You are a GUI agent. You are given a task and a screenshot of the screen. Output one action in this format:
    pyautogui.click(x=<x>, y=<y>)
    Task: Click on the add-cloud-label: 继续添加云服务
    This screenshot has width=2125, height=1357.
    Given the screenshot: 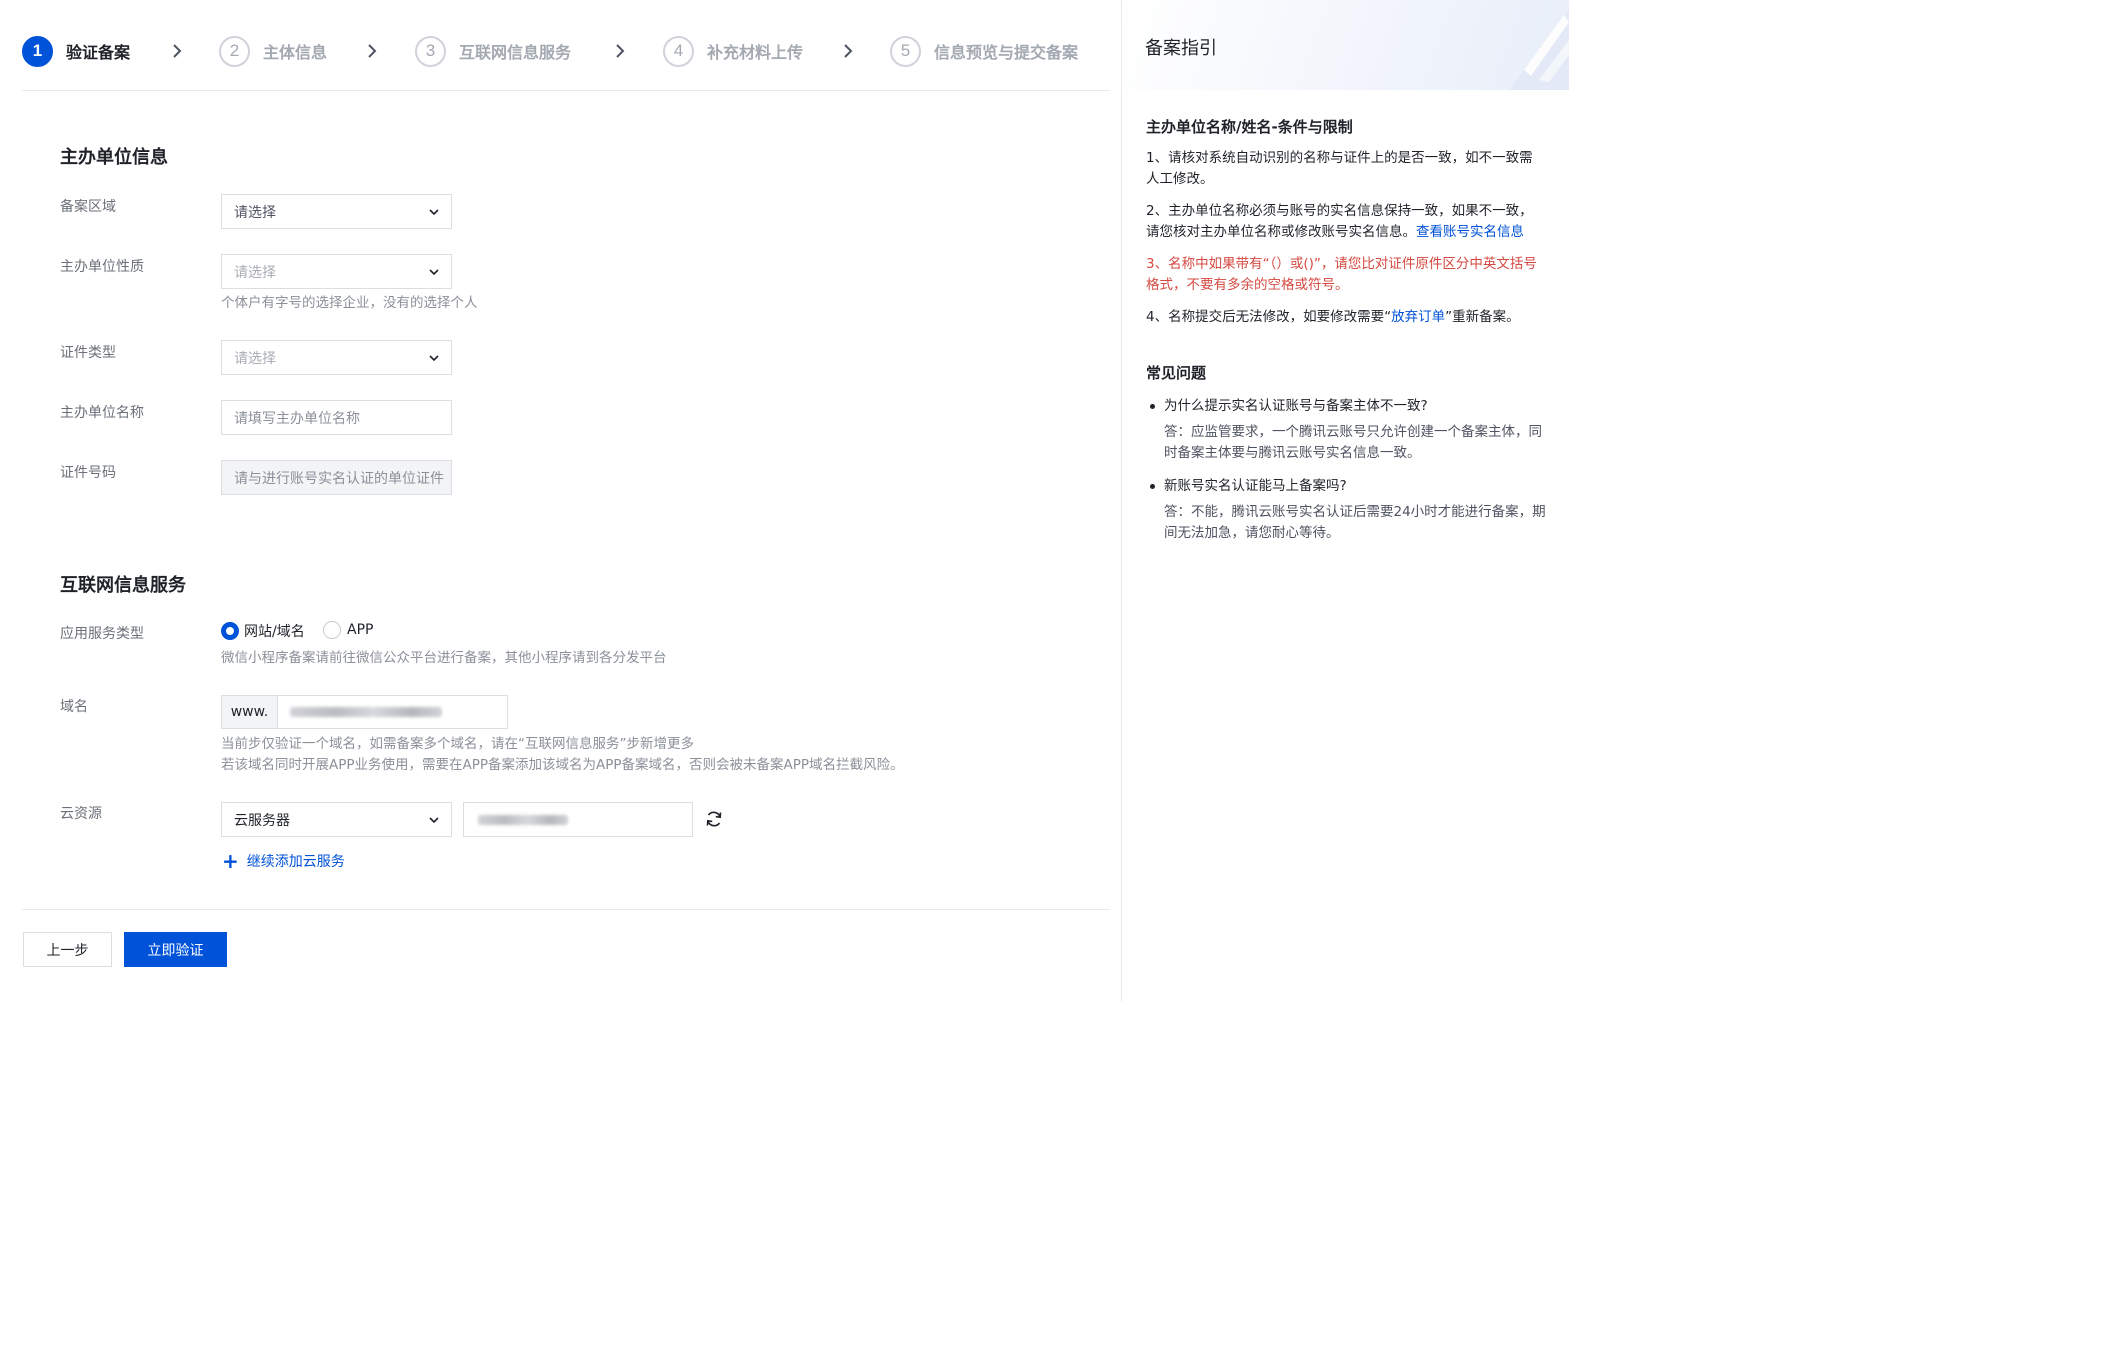 What is the action you would take?
    pyautogui.click(x=295, y=862)
    